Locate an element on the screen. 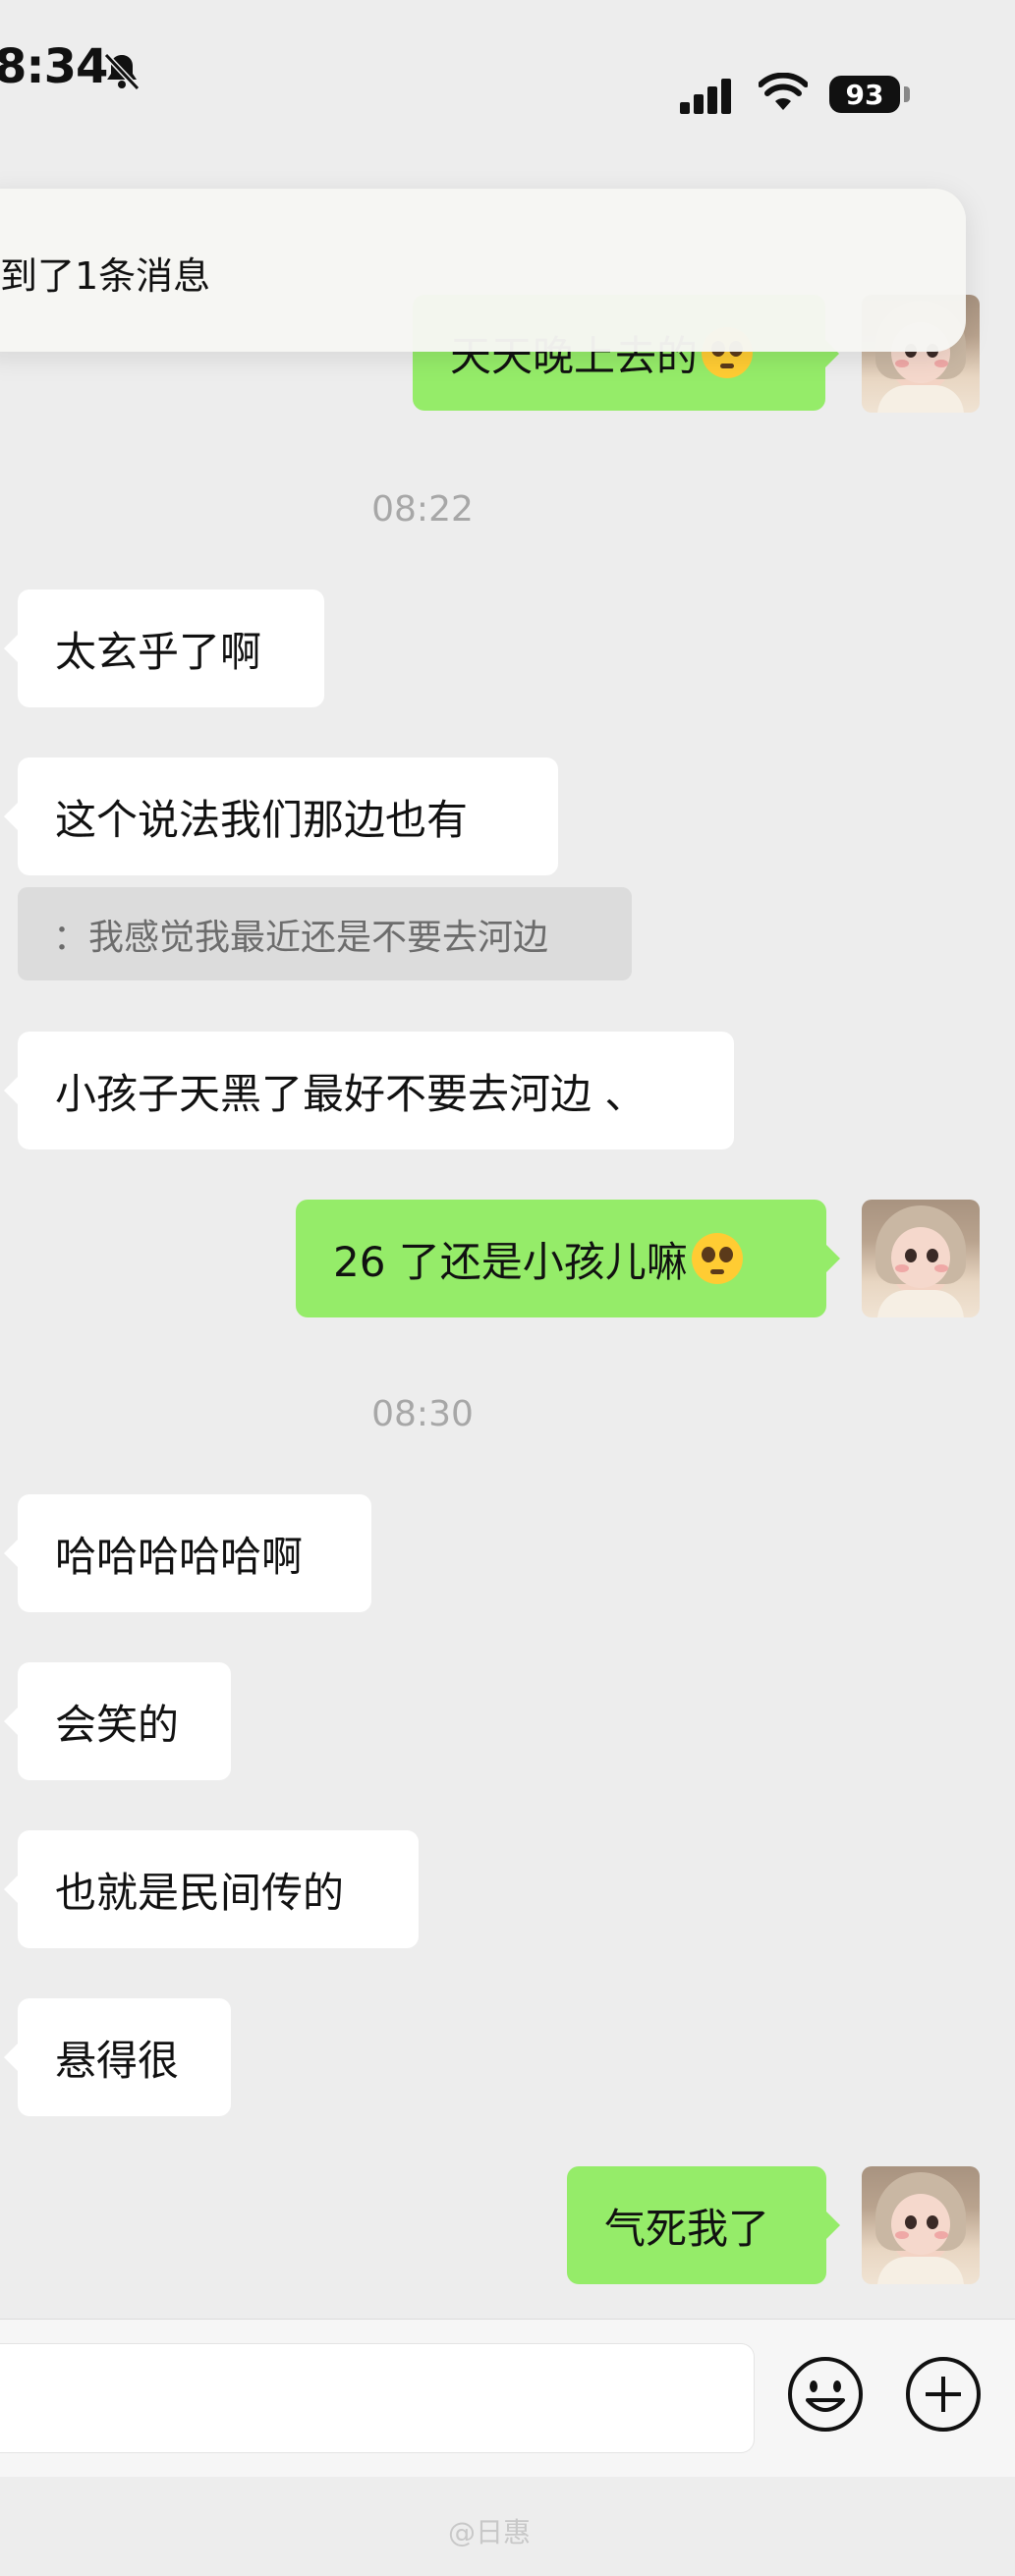  input-bar is located at coordinates (507, 2398).